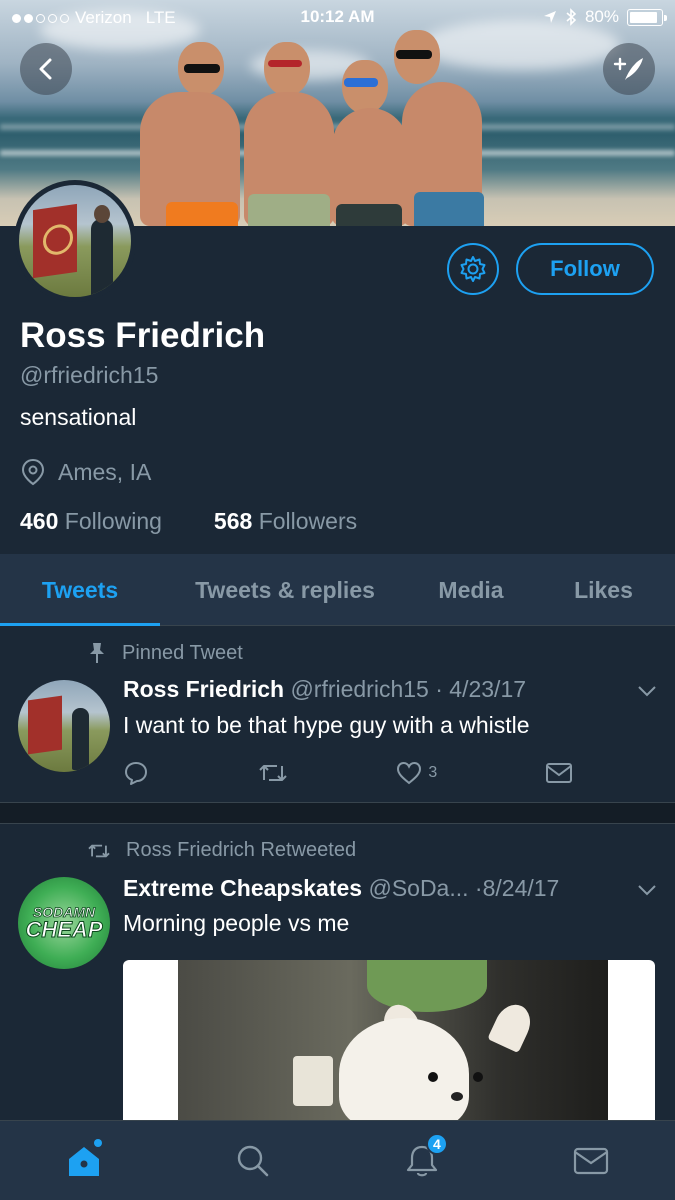  I want to click on pin-icon, so click(97, 653).